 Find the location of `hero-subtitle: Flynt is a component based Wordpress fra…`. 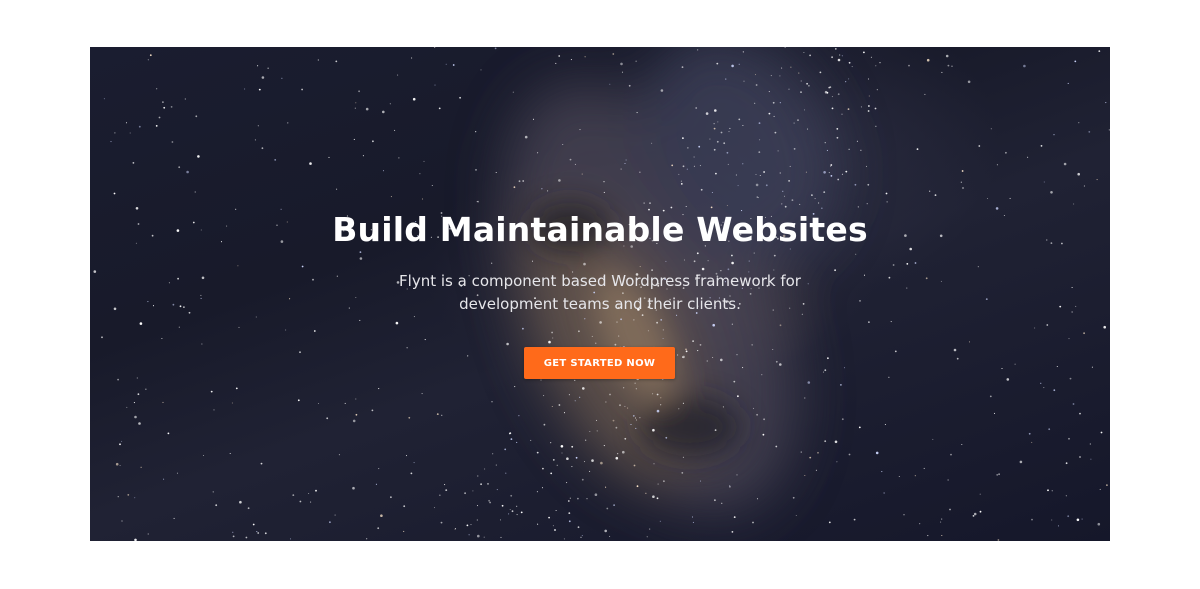

hero-subtitle: Flynt is a component based Wordpress fra… is located at coordinates (600, 292).